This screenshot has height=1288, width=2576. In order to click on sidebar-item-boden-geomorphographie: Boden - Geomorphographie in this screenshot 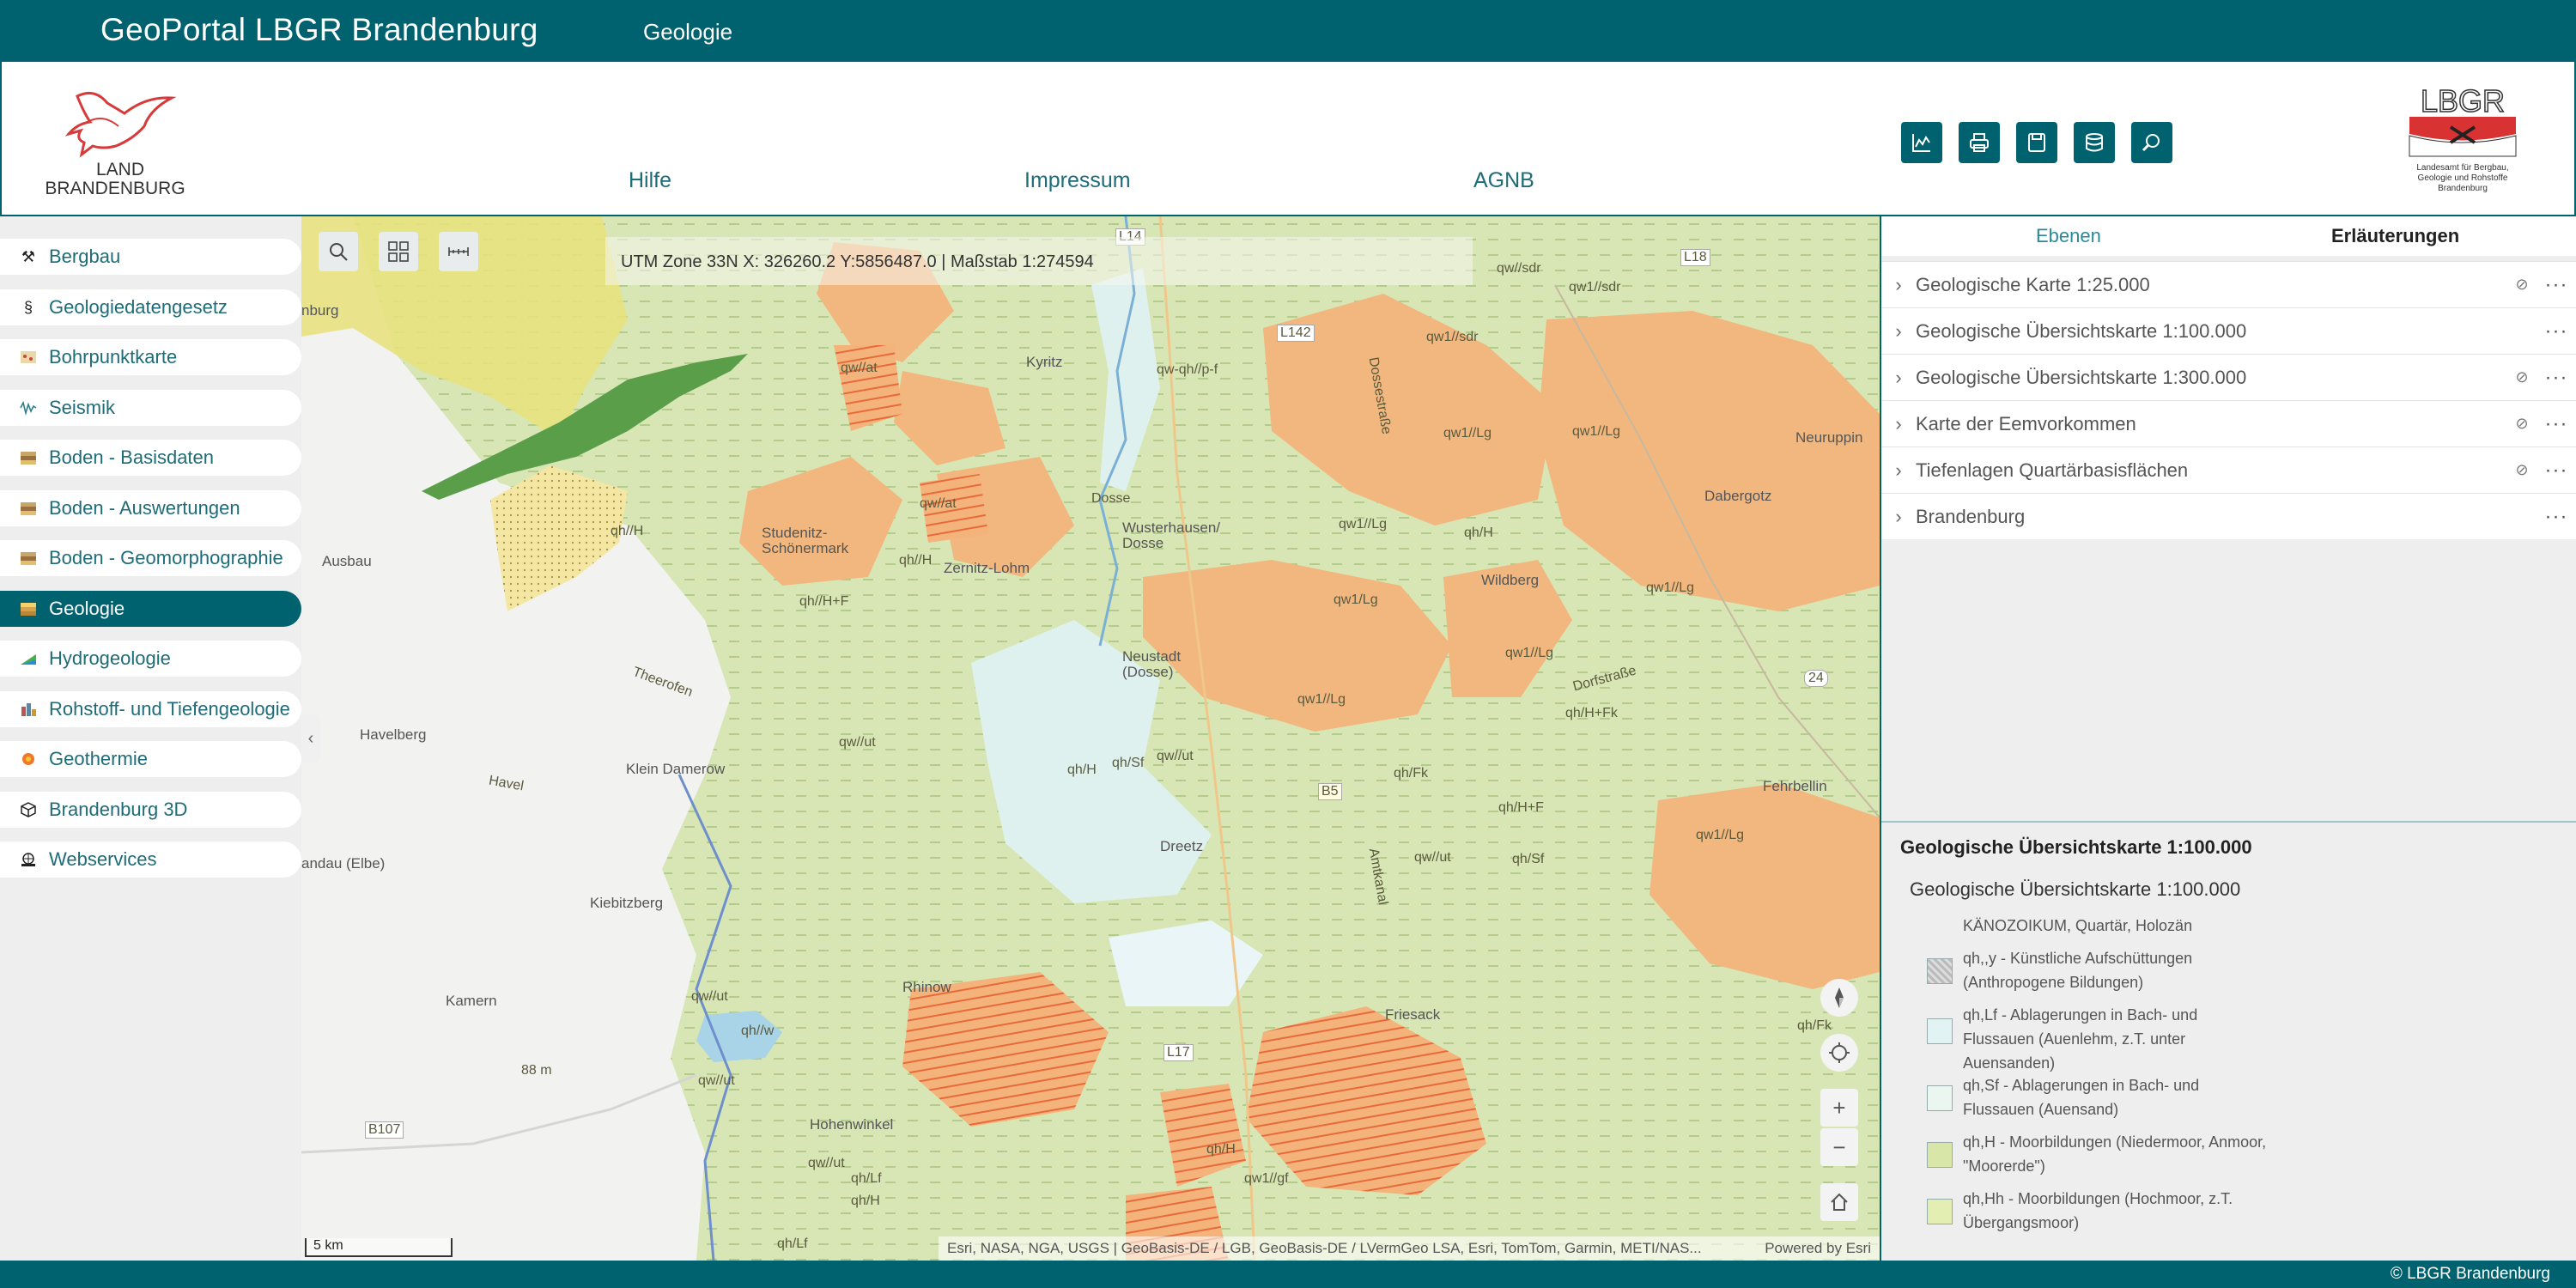, I will do `click(150, 558)`.